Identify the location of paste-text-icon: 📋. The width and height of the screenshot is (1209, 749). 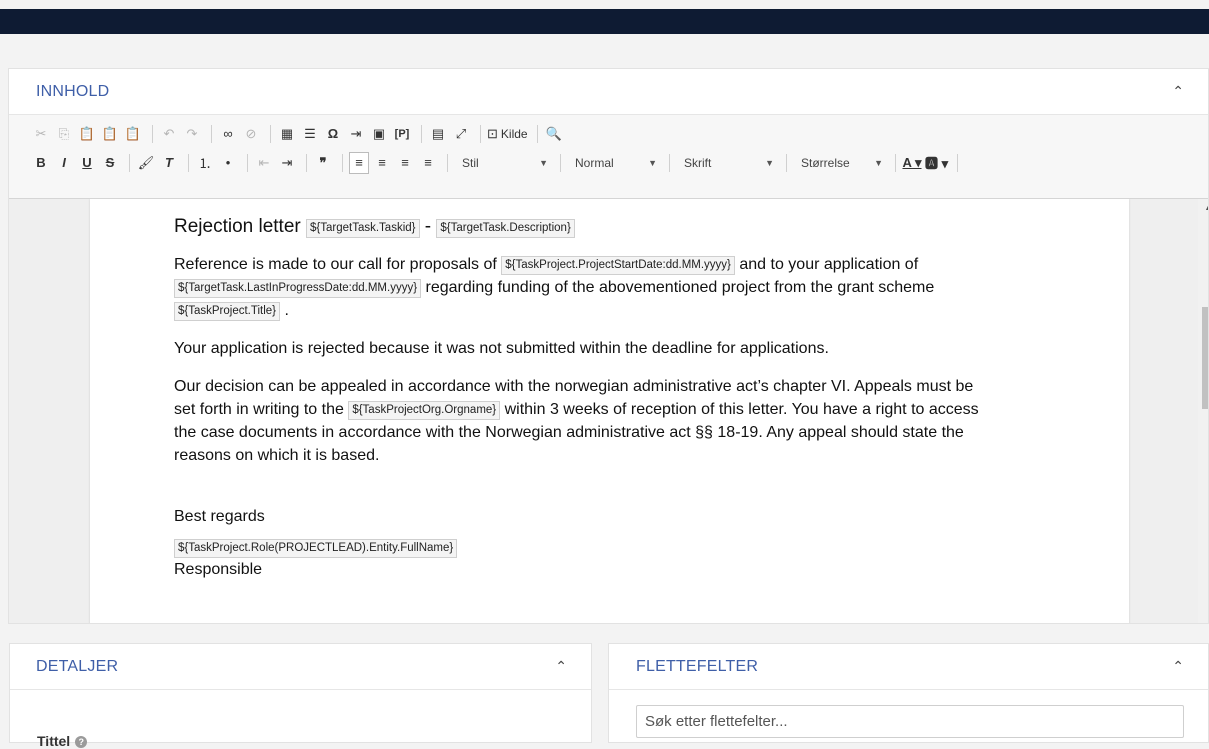
(110, 134).